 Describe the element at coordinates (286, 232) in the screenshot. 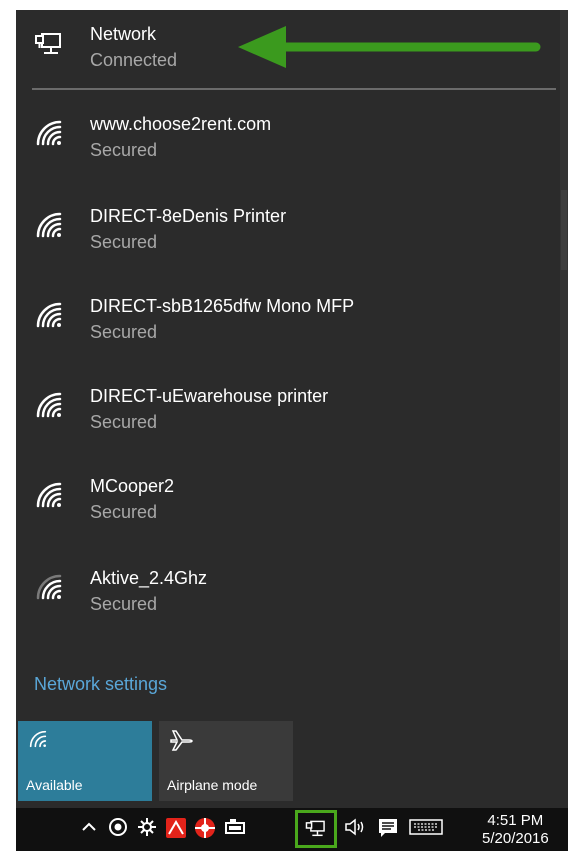

I see `network-item: DIRECT-8eDenis Printer Secured` at that location.